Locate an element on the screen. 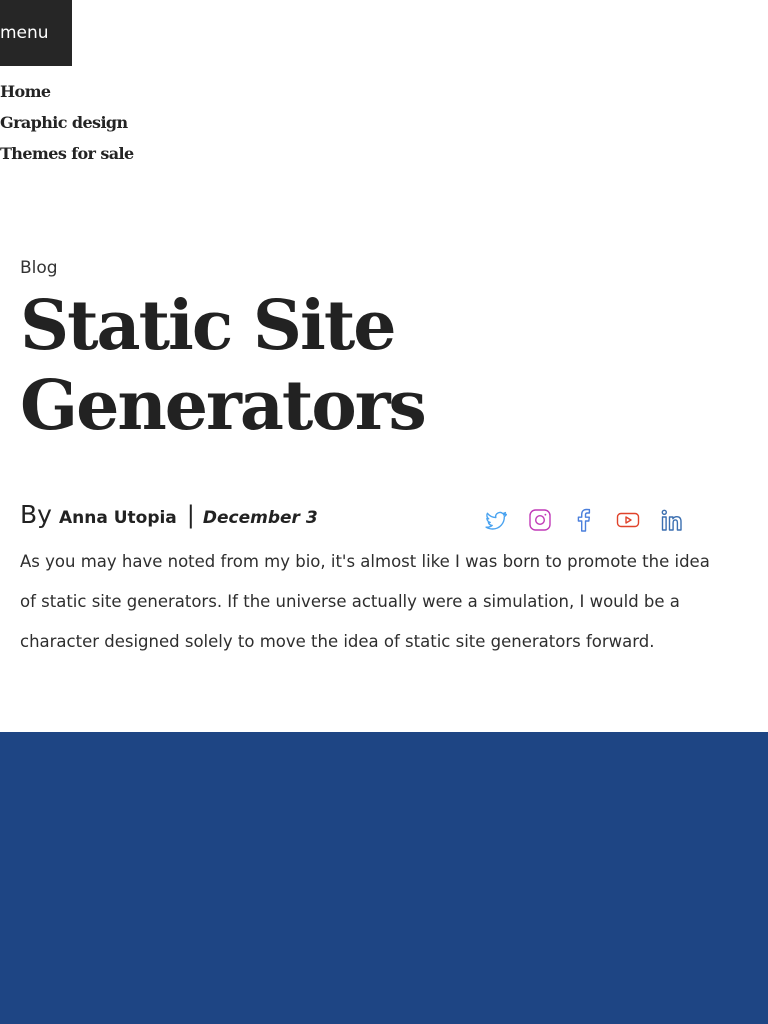  post-byline: By Anna Utopia | December 3 is located at coordinates (169, 520).